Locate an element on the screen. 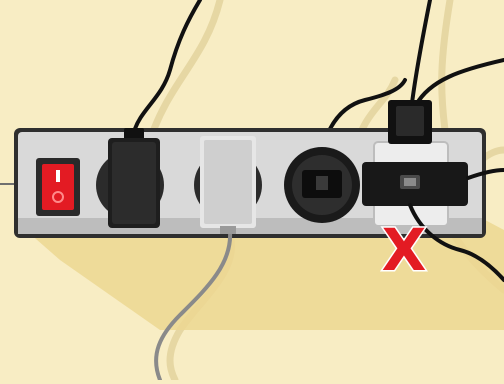 This screenshot has height=384, width=504. power-switch is located at coordinates (58, 187).